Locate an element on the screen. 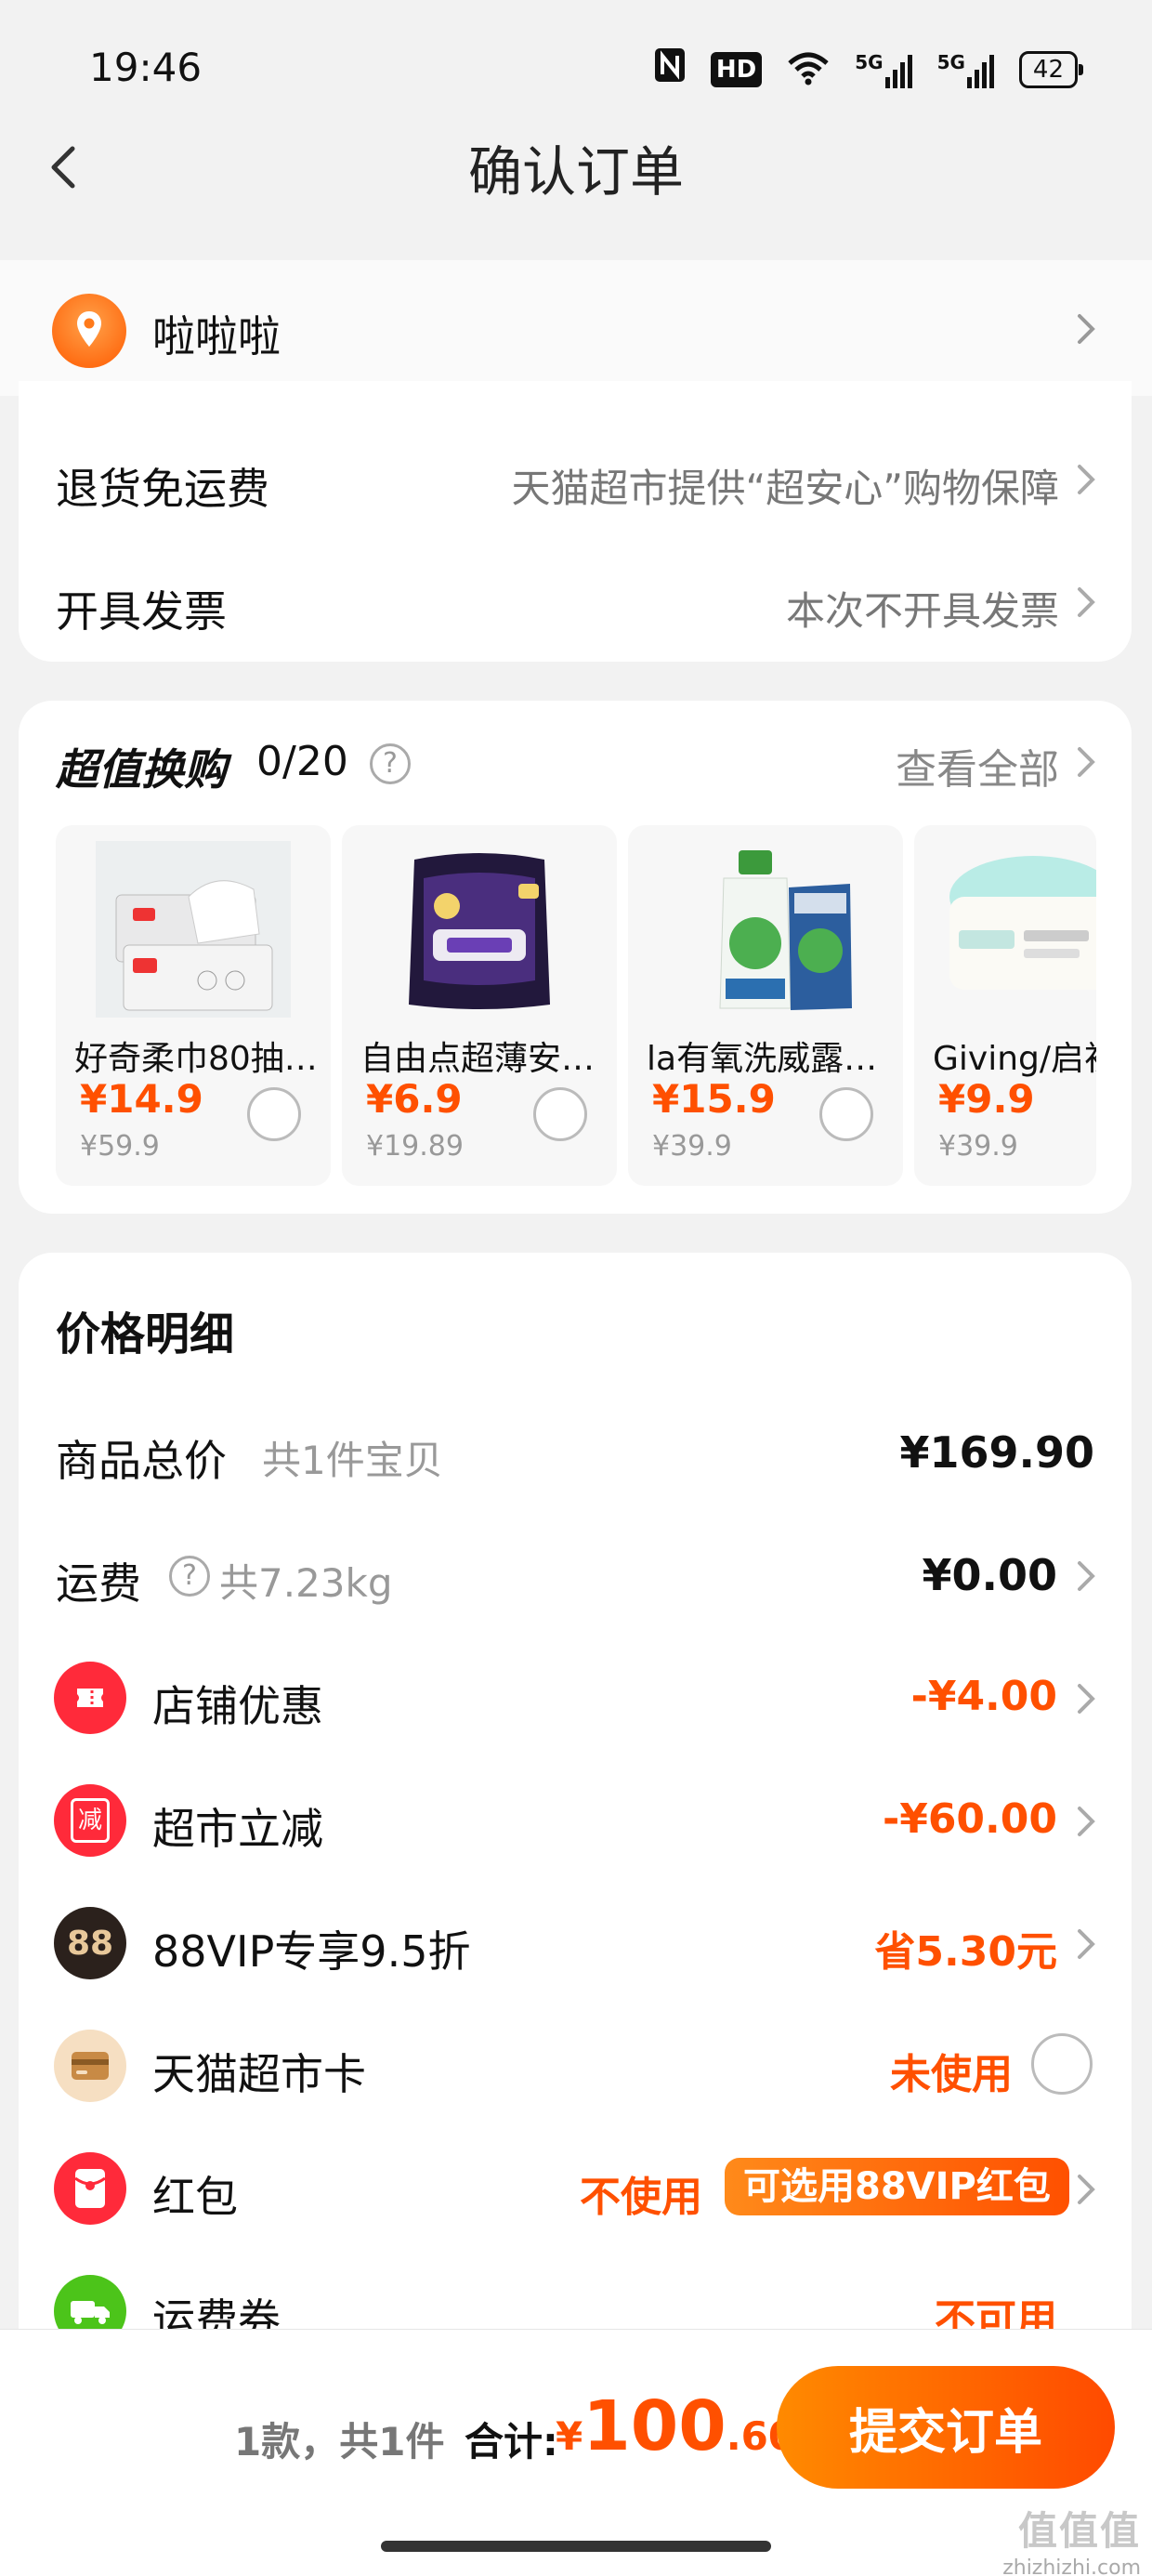  exchange-count: 0/20 is located at coordinates (302, 761).